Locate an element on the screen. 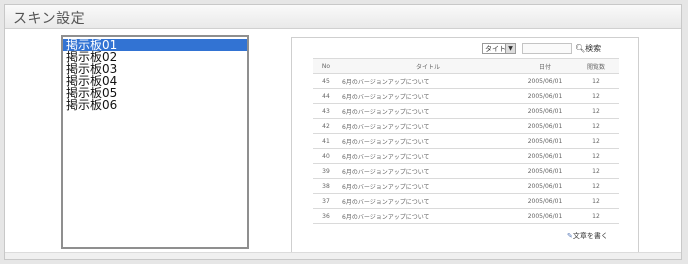 The height and width of the screenshot is (264, 688). table-row: 37 6月のバージョンアップについて 2005/06/01 12 is located at coordinates (466, 201).